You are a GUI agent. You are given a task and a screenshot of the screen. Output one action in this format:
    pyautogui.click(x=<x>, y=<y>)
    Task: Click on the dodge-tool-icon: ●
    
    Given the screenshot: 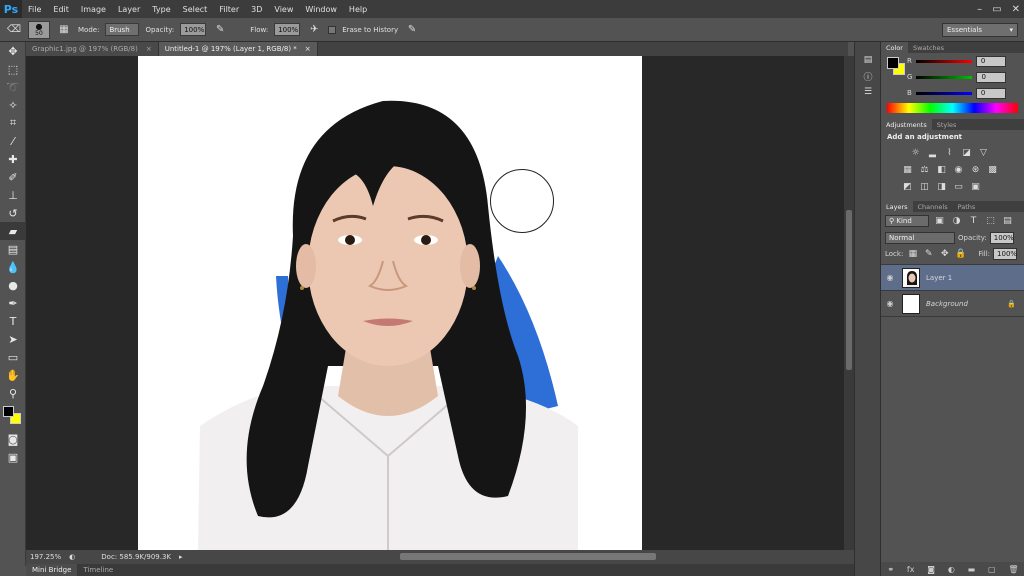 What is the action you would take?
    pyautogui.click(x=13, y=285)
    